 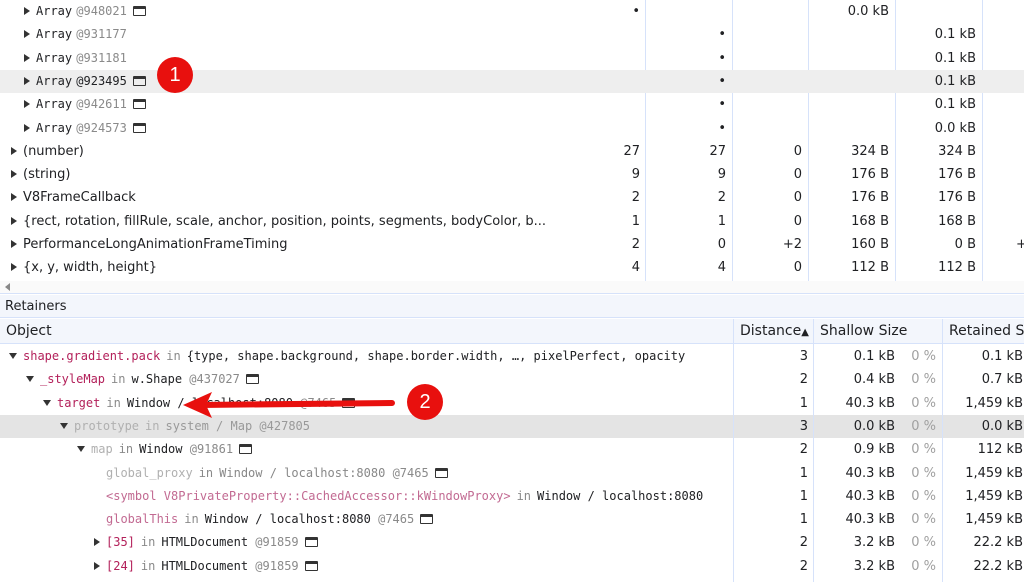 I want to click on annotation-badge-1: 1, so click(x=175, y=75).